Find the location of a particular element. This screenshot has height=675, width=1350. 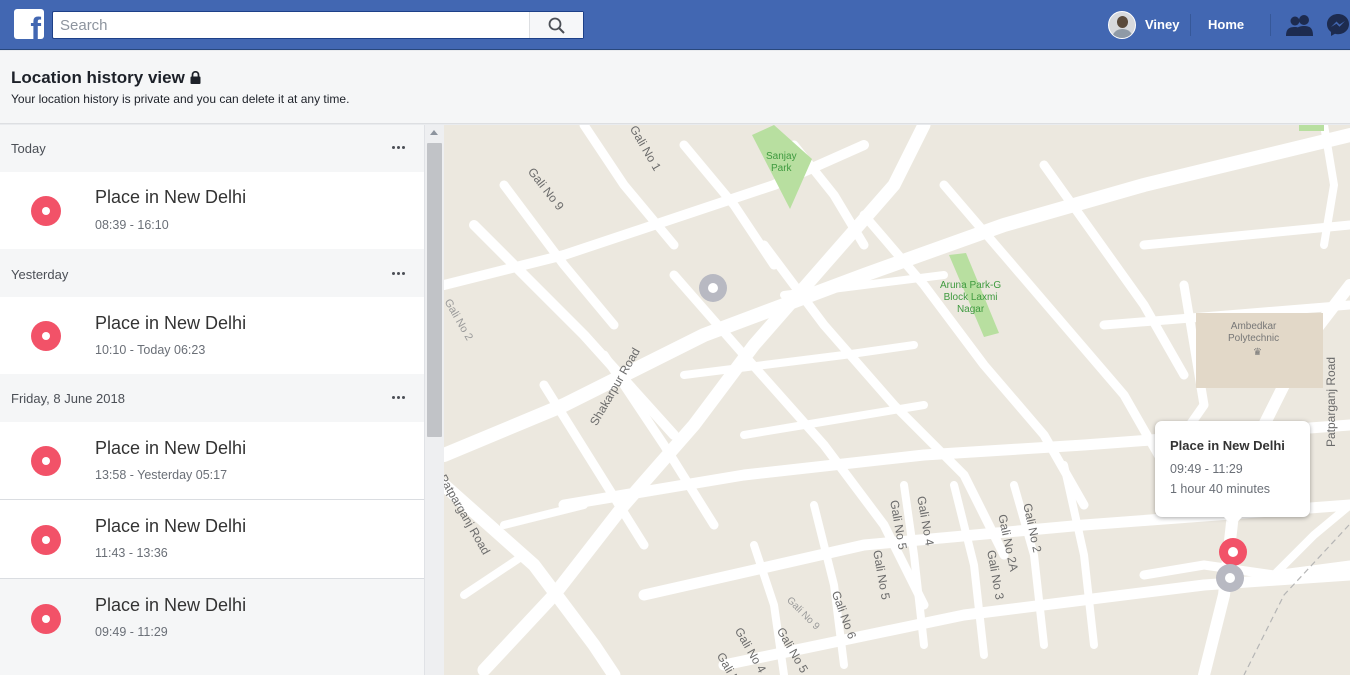

search-box is located at coordinates (318, 25).